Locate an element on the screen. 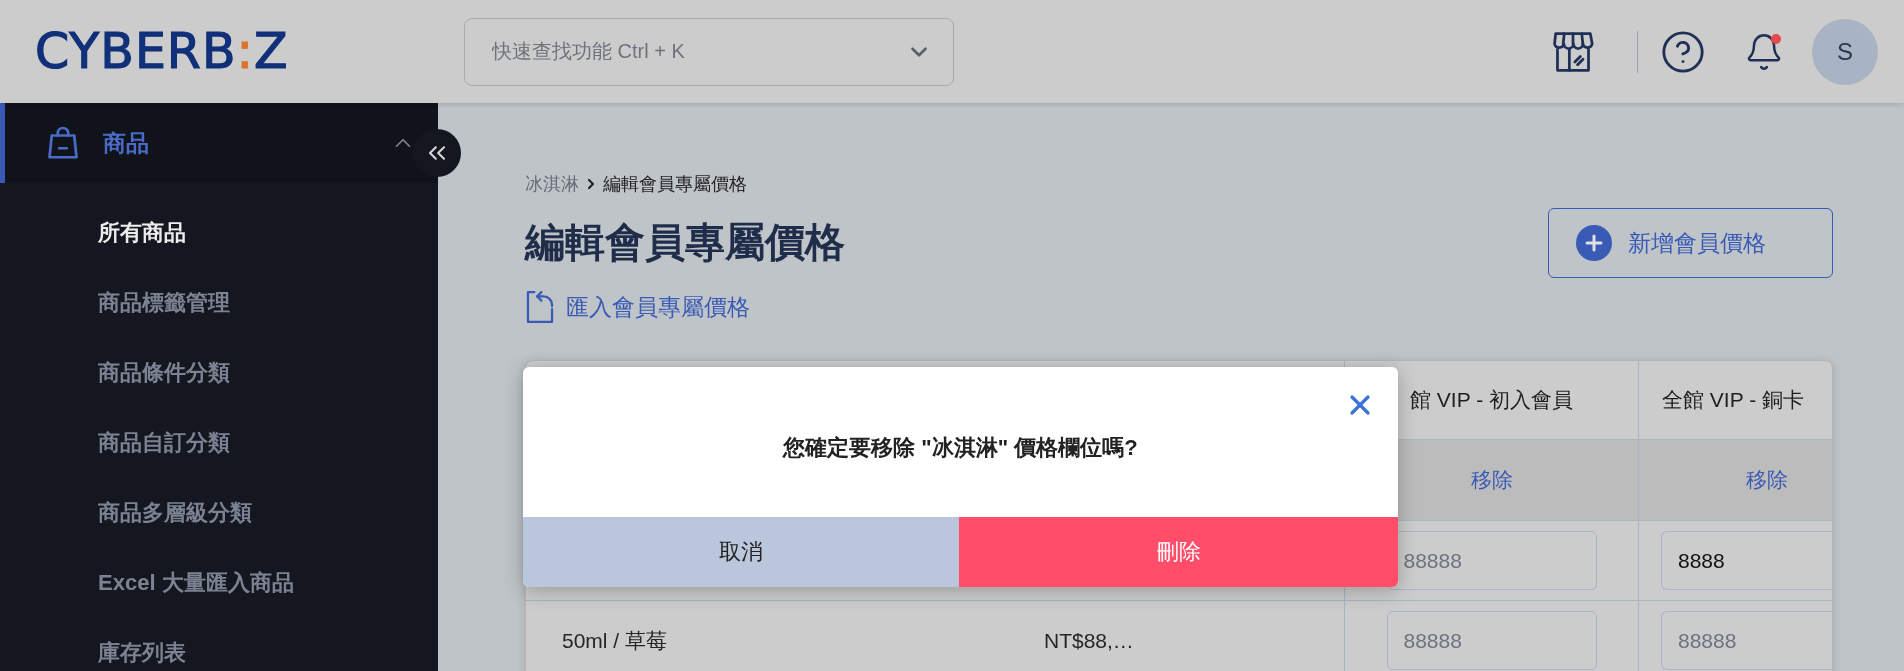 This screenshot has width=1904, height=671. import-link: 匯入會員專屬價格 is located at coordinates (637, 307).